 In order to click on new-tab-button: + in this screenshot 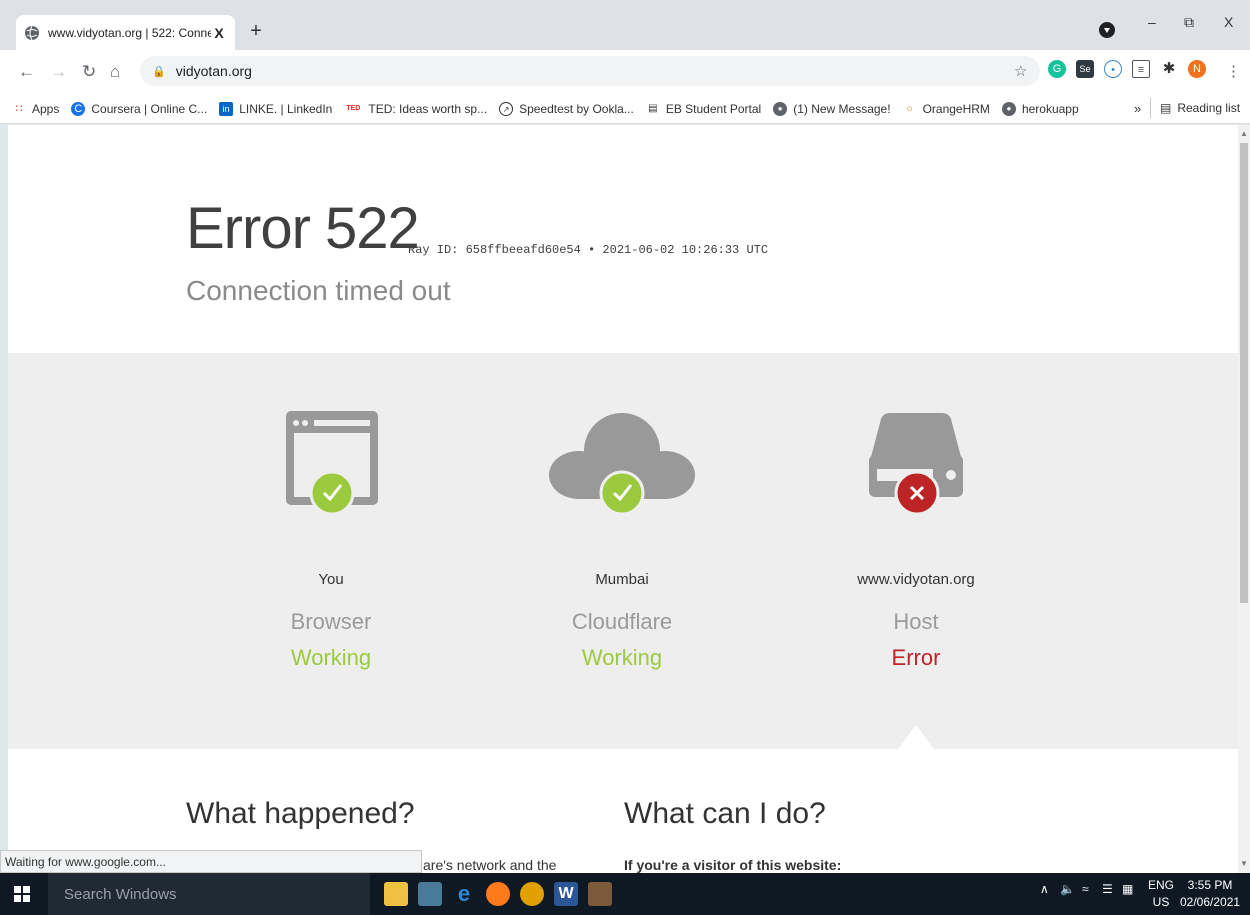, I will do `click(256, 32)`.